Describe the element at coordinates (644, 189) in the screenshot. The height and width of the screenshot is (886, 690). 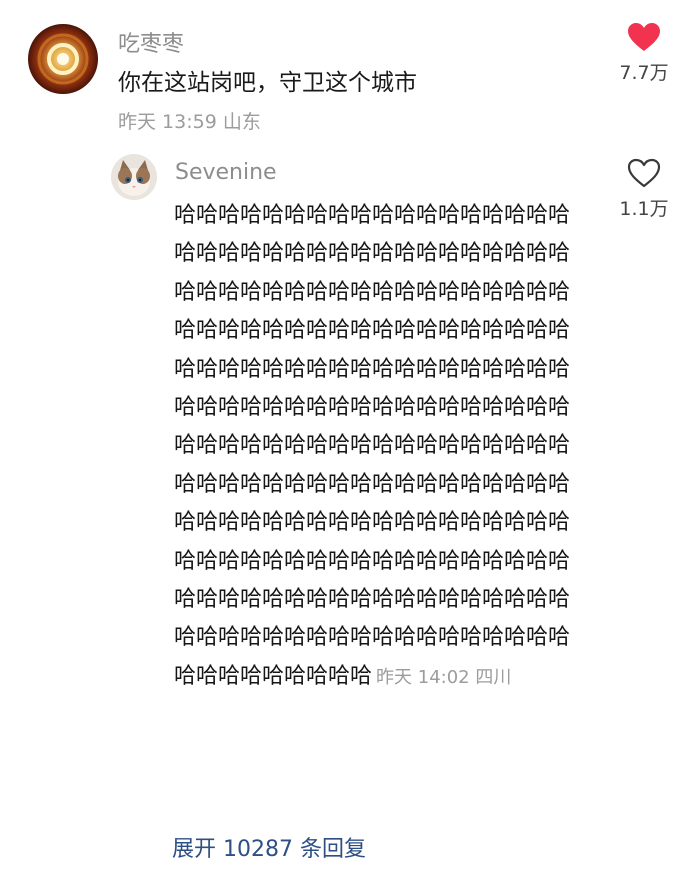
I see `reply-like-button: 1.1万` at that location.